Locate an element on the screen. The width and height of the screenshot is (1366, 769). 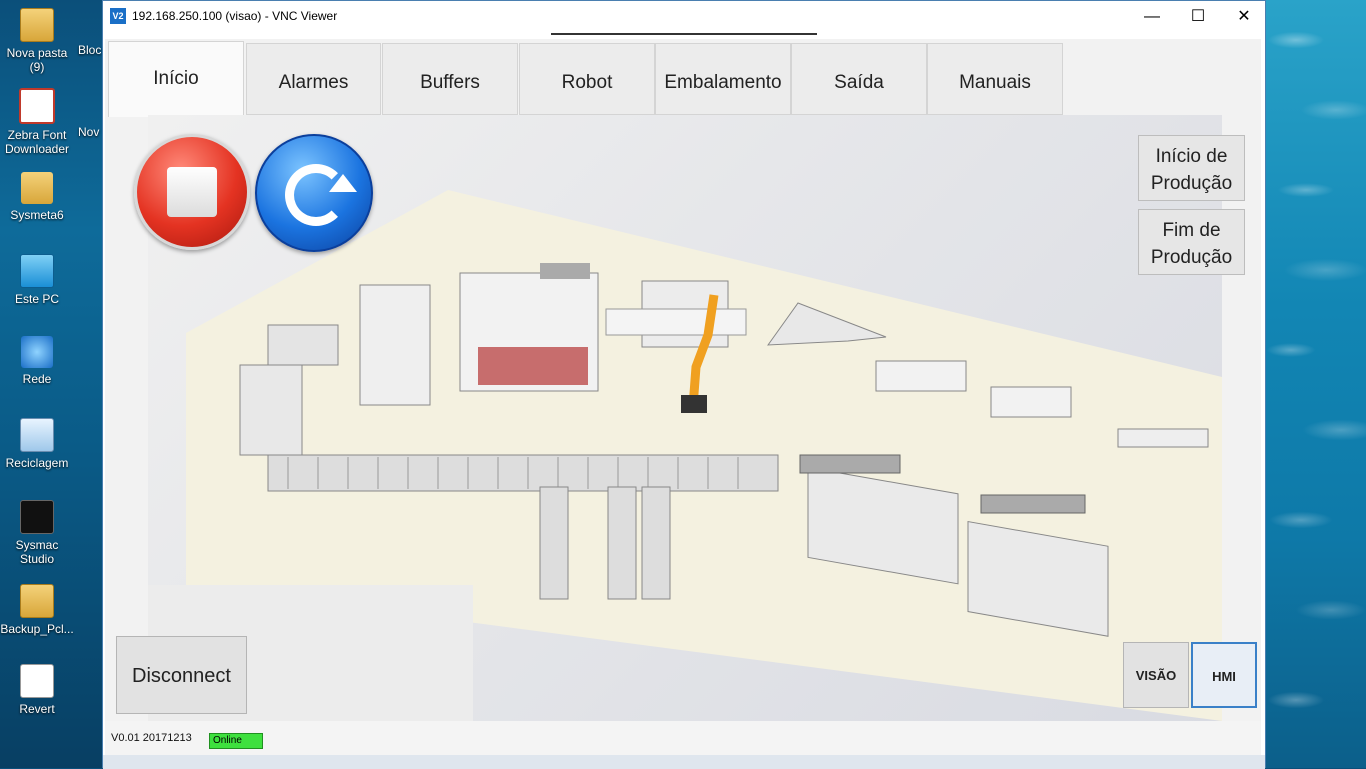
desktop-icon-nova-pasta: Nova pasta (9) is located at coordinates (37, 41).